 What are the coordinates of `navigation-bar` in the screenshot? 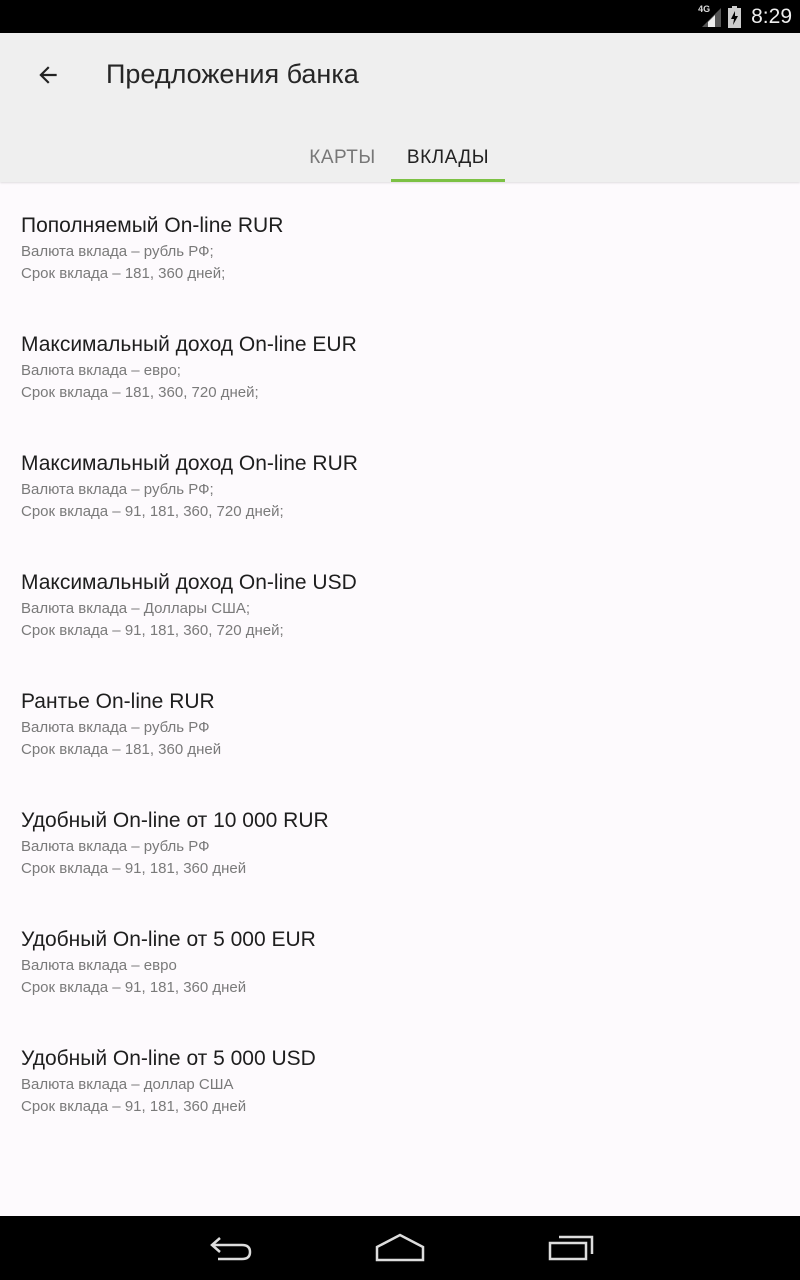 It's located at (400, 1248).